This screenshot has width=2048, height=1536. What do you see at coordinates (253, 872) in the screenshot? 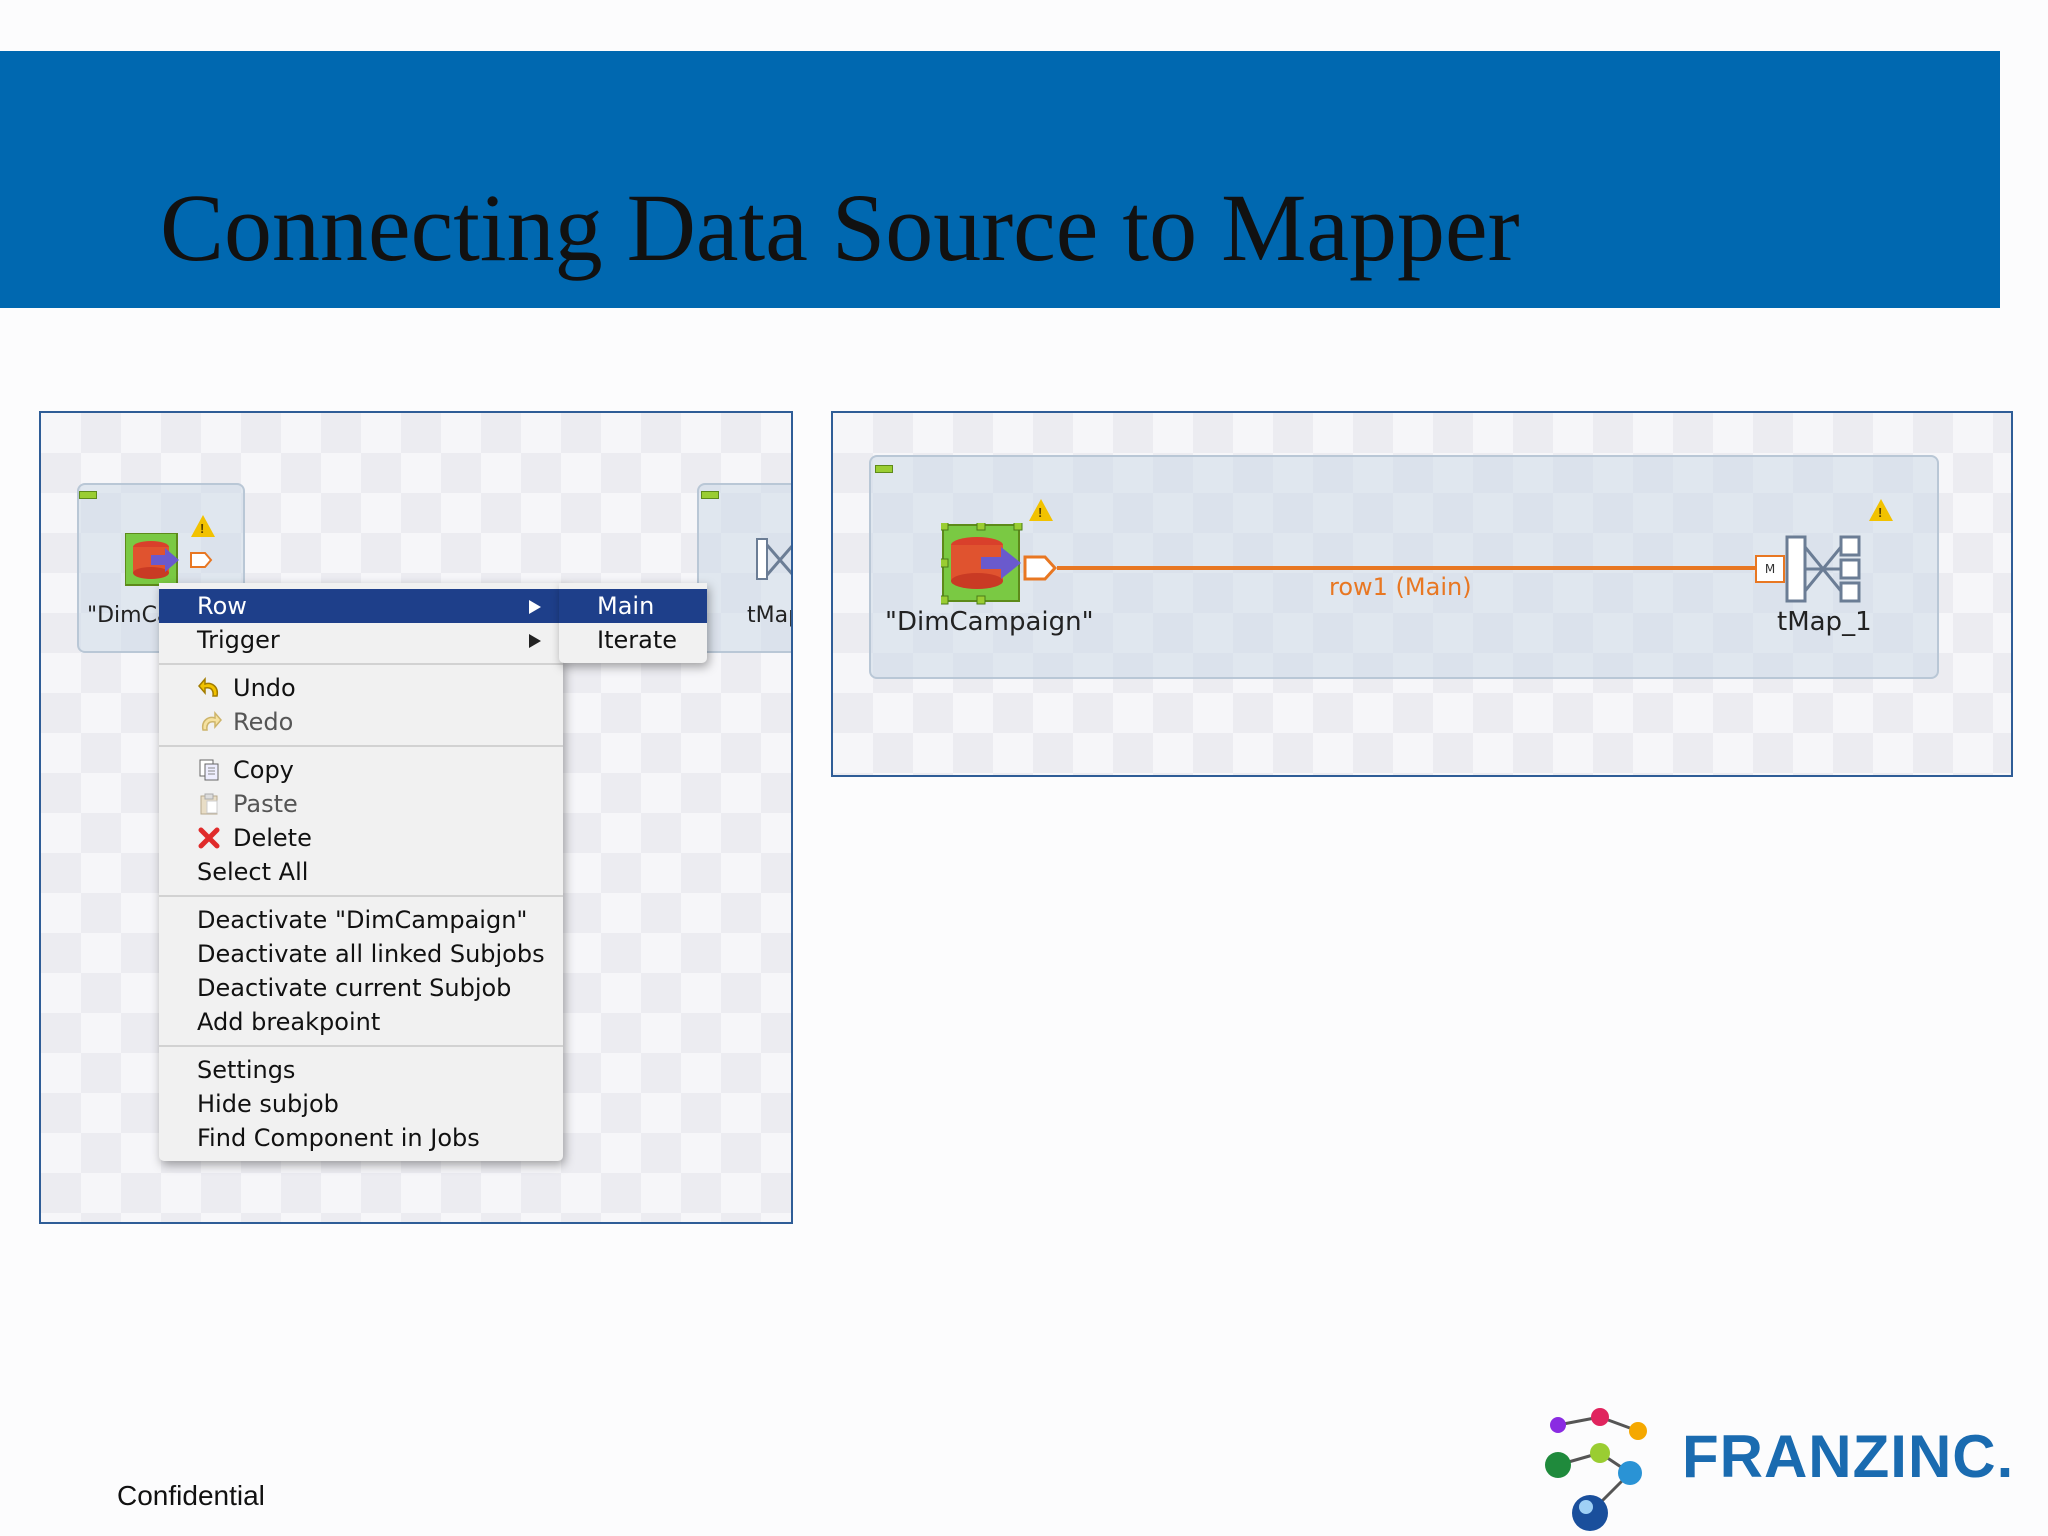
I see `menu-item-label: Select All` at bounding box center [253, 872].